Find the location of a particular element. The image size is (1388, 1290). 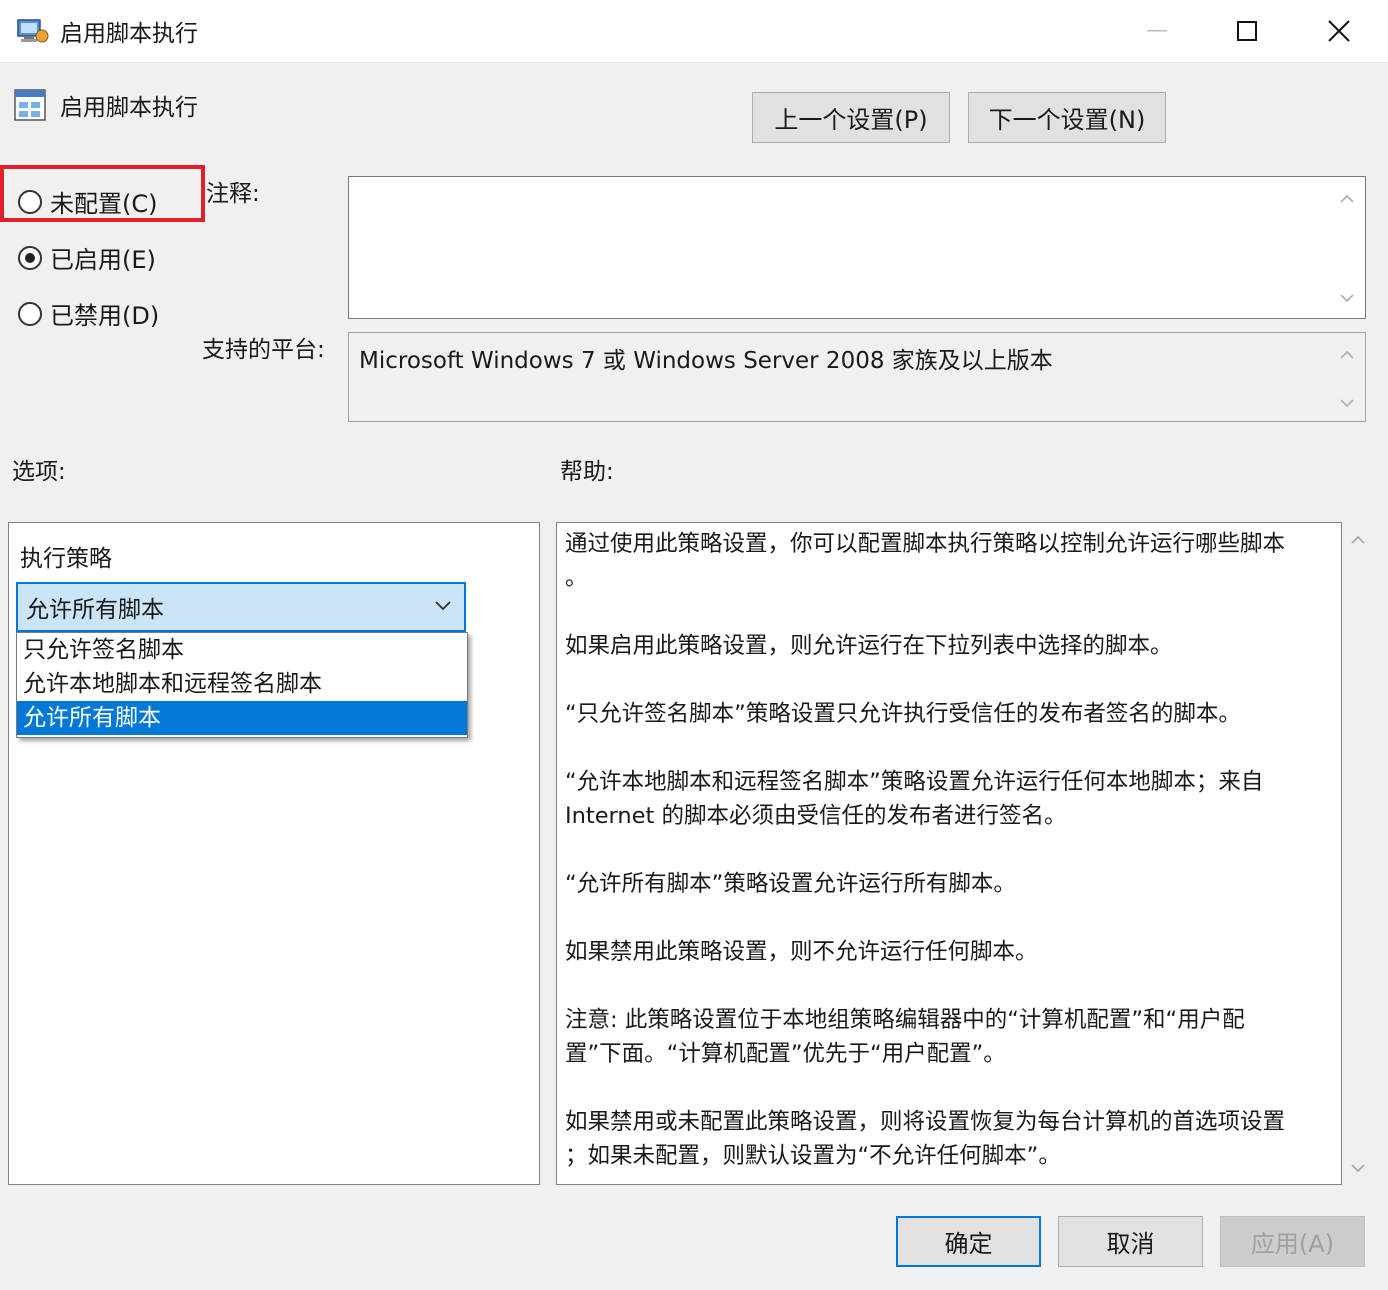

radio-label-enabled: 已启用(E) is located at coordinates (103, 260).